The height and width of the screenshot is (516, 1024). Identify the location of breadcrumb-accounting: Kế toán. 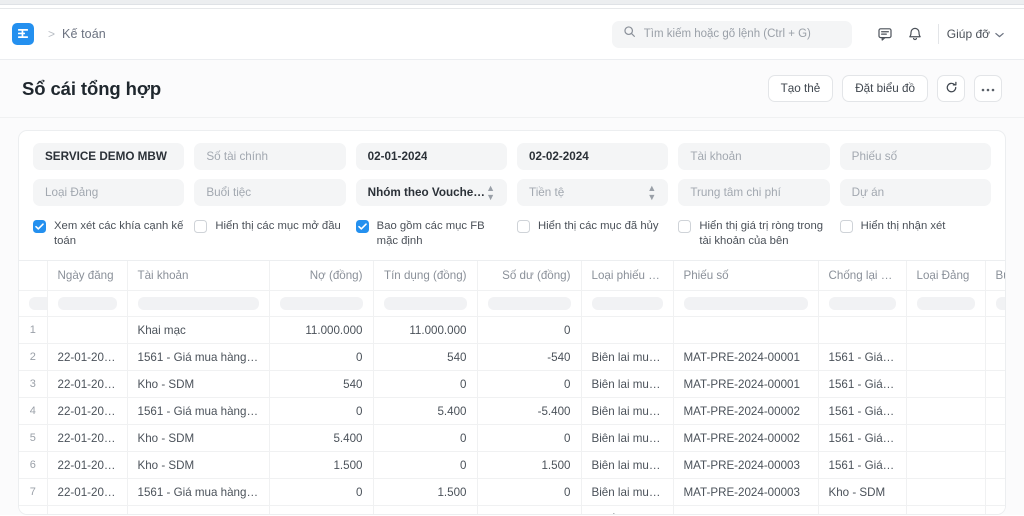
(84, 34).